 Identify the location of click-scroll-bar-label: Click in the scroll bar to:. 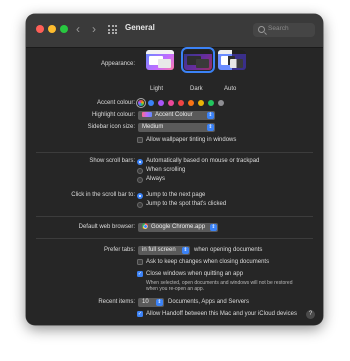
(103, 195).